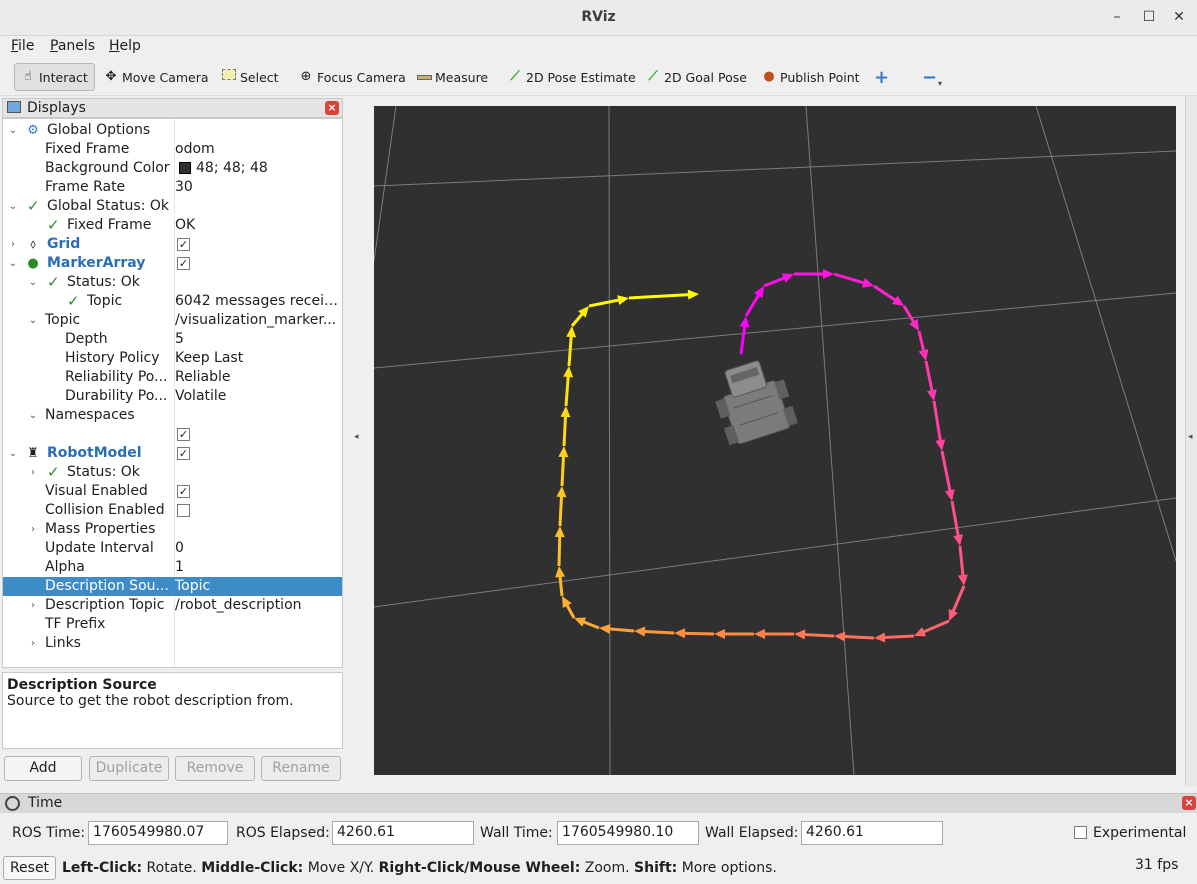  What do you see at coordinates (258, 396) in the screenshot?
I see `tree-value: Volatile` at bounding box center [258, 396].